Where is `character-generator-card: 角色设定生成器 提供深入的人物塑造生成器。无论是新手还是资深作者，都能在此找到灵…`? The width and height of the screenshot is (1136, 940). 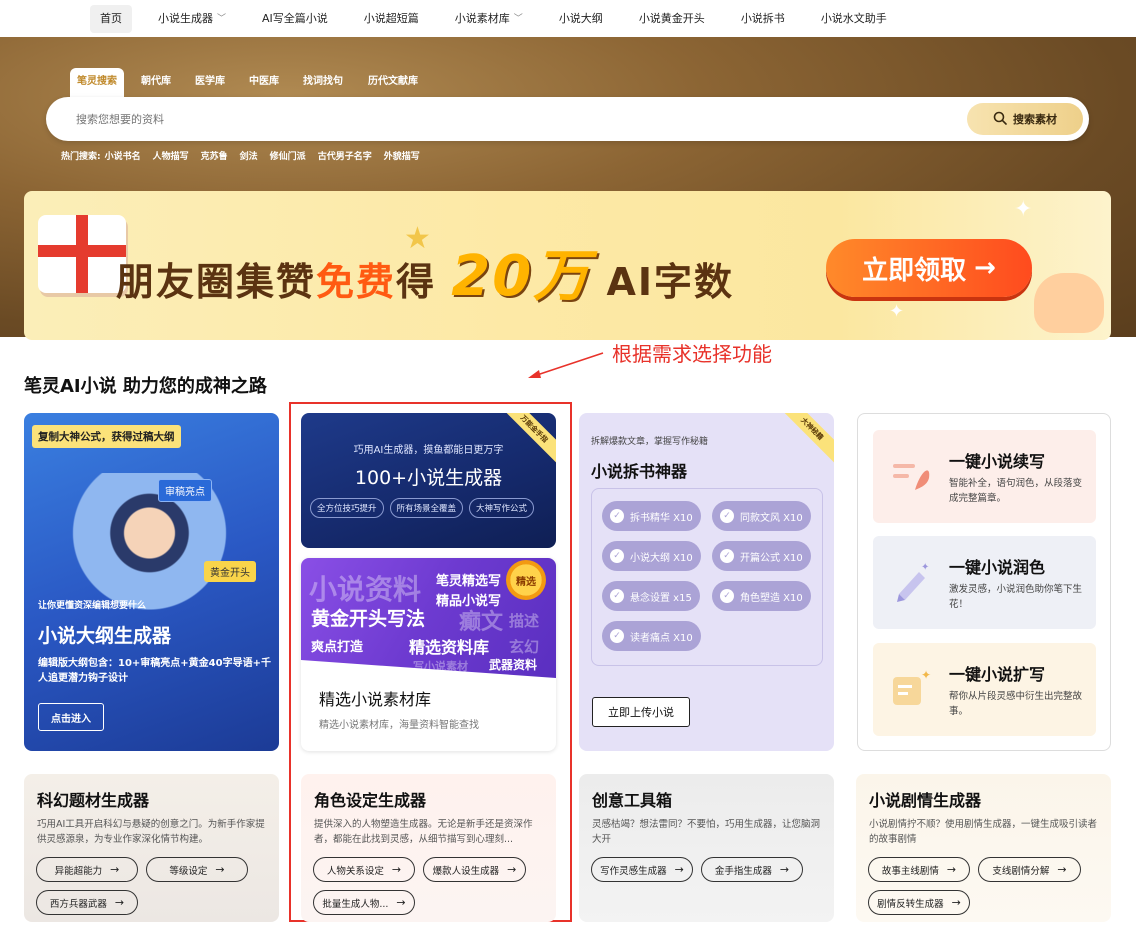 character-generator-card: 角色设定生成器 提供深入的人物塑造生成器。无论是新手还是资深作者，都能在此找到灵… is located at coordinates (428, 848).